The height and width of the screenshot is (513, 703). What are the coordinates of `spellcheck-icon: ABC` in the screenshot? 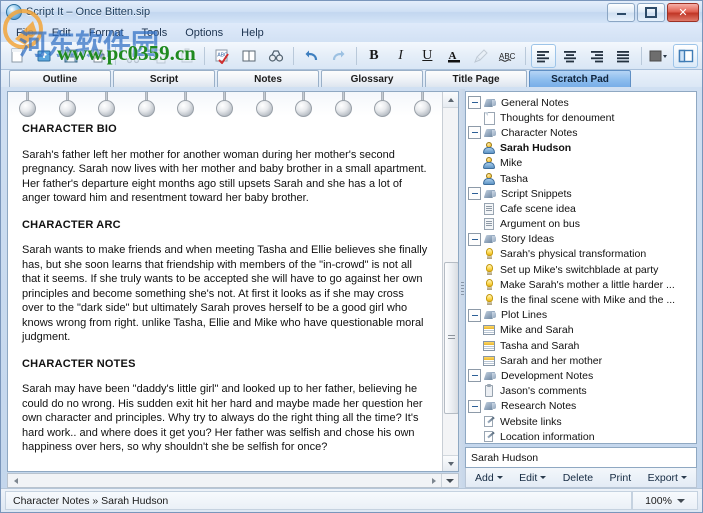 It's located at (222, 56).